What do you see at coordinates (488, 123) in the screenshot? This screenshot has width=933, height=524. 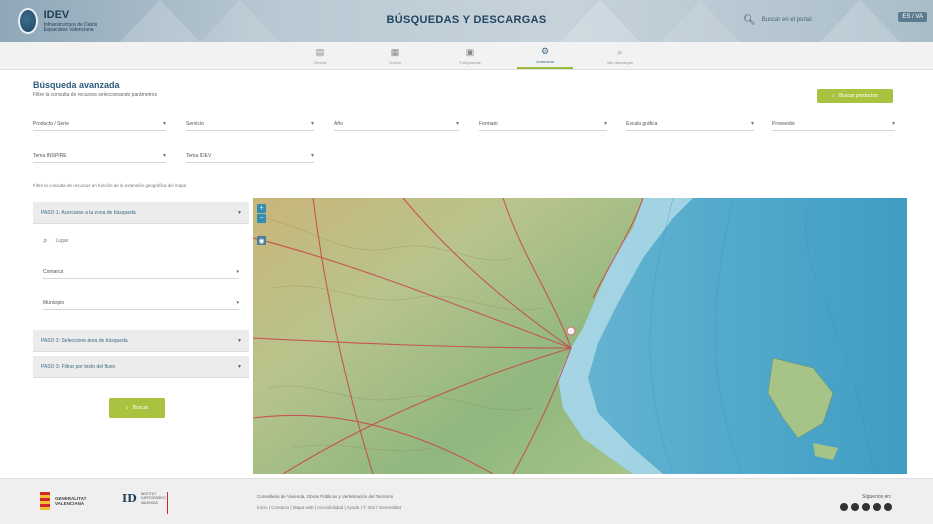 I see `filter-label: Formato` at bounding box center [488, 123].